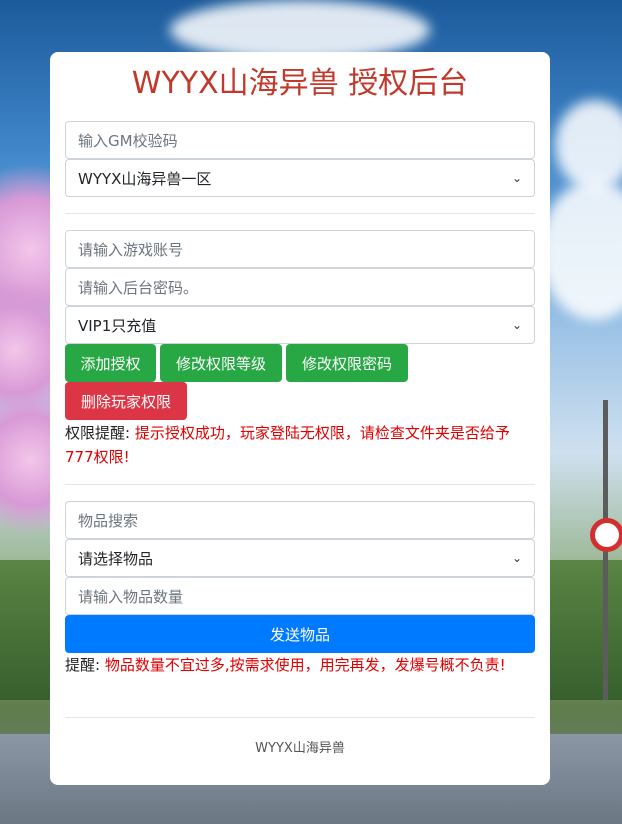 The width and height of the screenshot is (622, 824). I want to click on password-input: 请输入后台密码。, so click(300, 287).